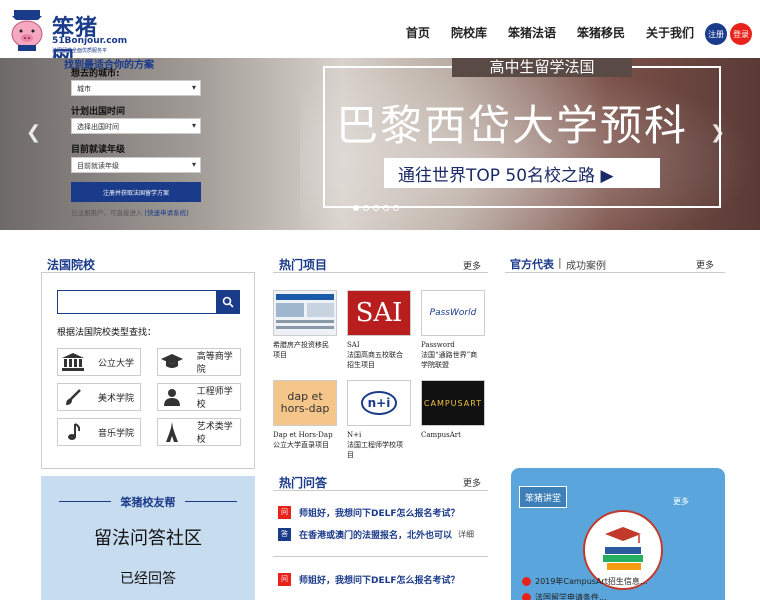 Image resolution: width=760 pixels, height=600 pixels. What do you see at coordinates (73, 432) in the screenshot?
I see `music-note-icon` at bounding box center [73, 432].